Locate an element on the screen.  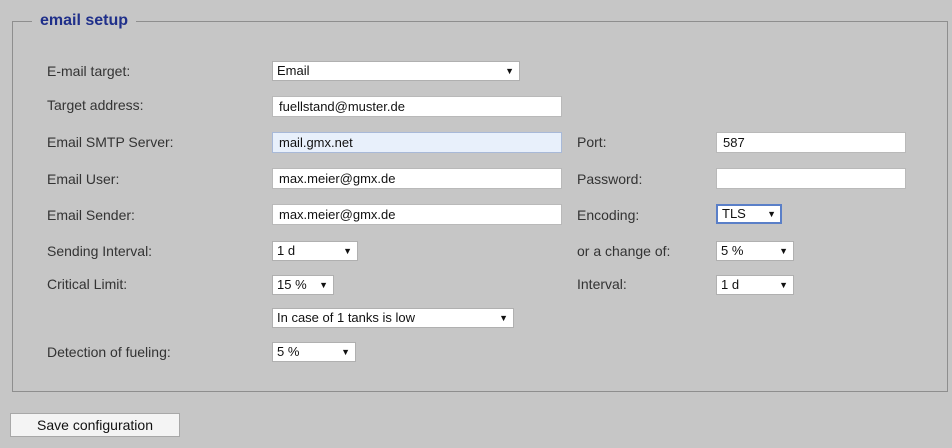
save-configuration-button: Save configuration is located at coordinates (95, 425).